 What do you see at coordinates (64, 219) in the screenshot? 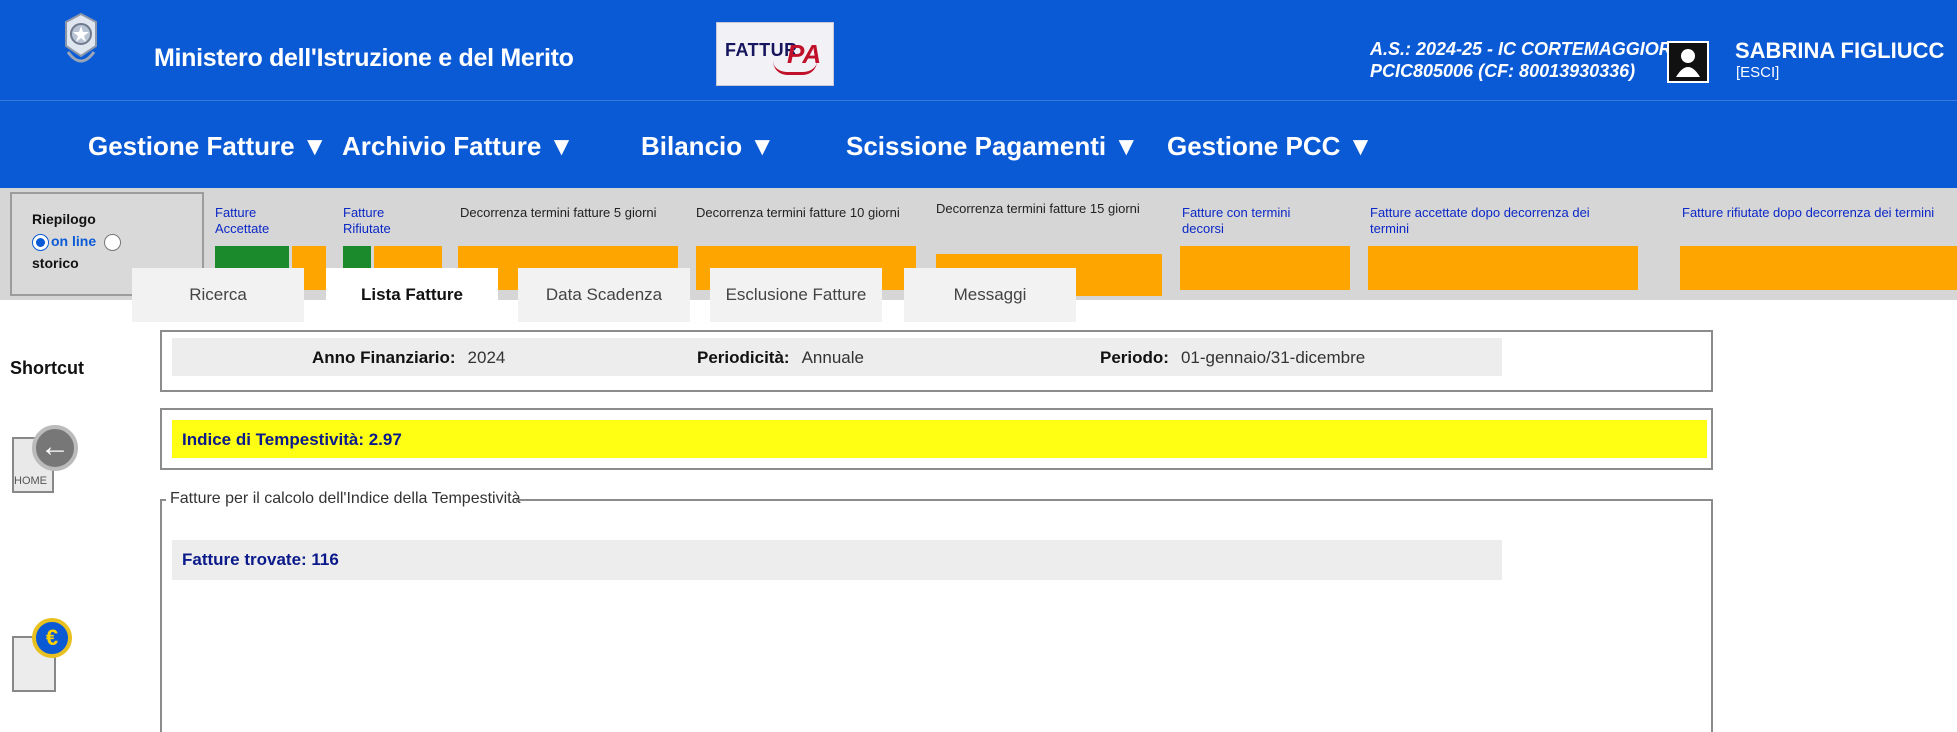
I see `riepilogo-title: Riepilogo` at bounding box center [64, 219].